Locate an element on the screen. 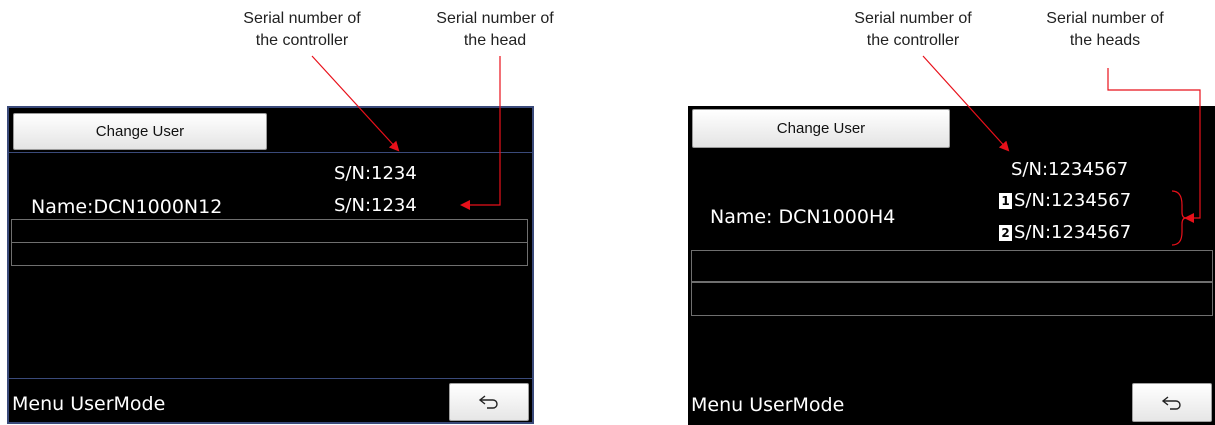  right-callout-heads-serial: Serial number of the heads is located at coordinates (1105, 29).